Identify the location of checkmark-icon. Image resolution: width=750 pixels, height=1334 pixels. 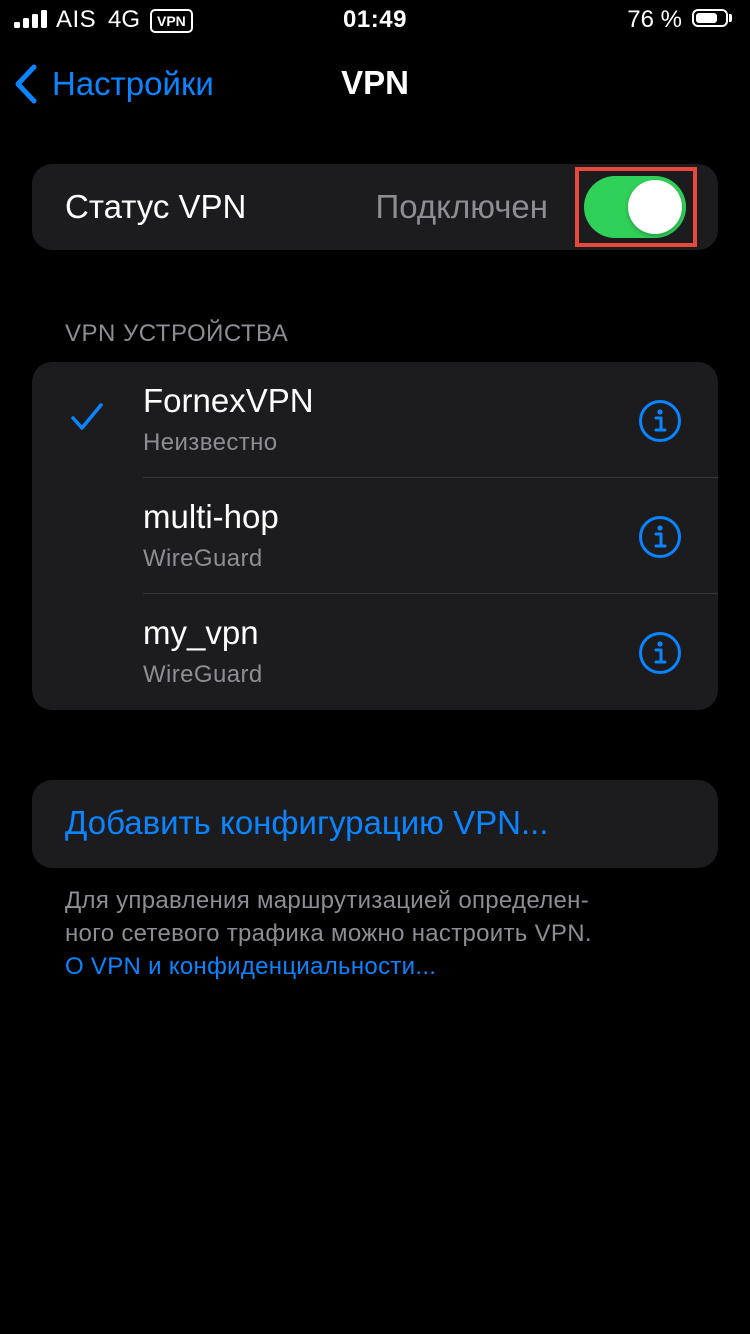
(87, 416).